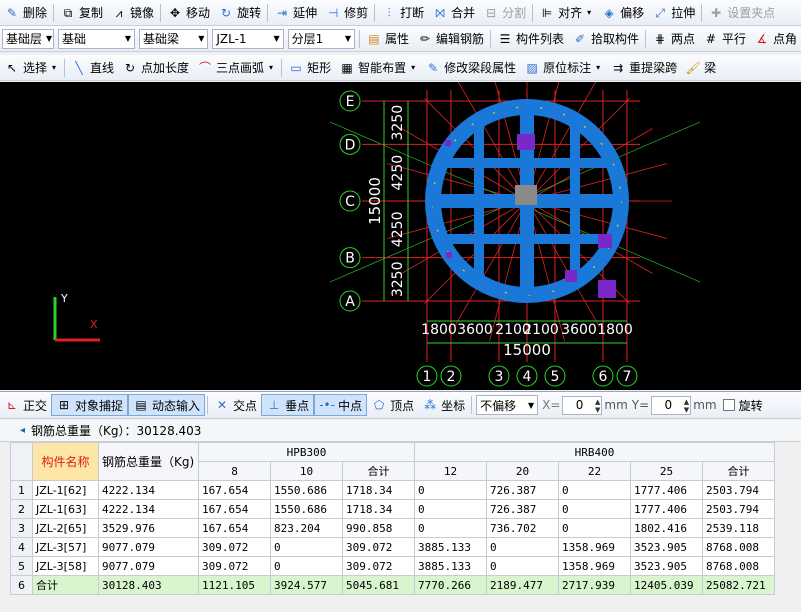  Describe the element at coordinates (387, 39) in the screenshot. I see `properties-button: ▤ 属性` at that location.